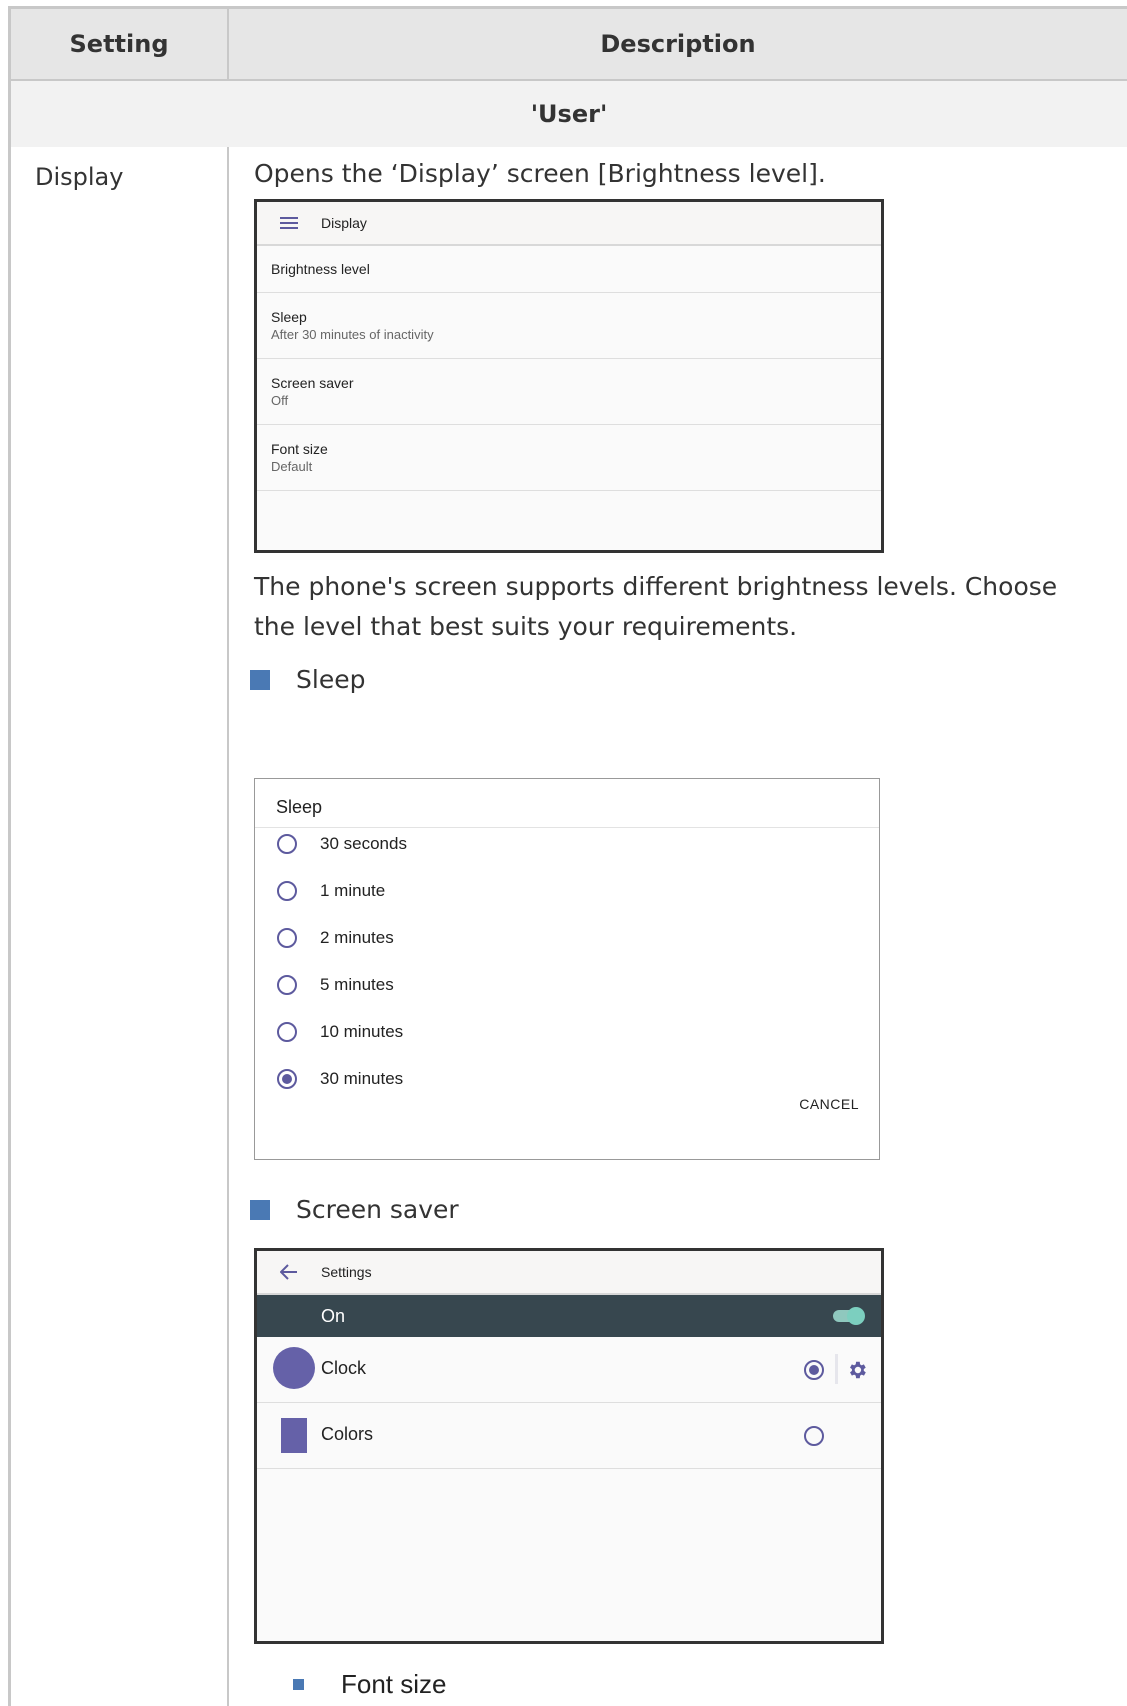 Image resolution: width=1127 pixels, height=1706 pixels. I want to click on sleep-option: 10 minutes, so click(340, 1032).